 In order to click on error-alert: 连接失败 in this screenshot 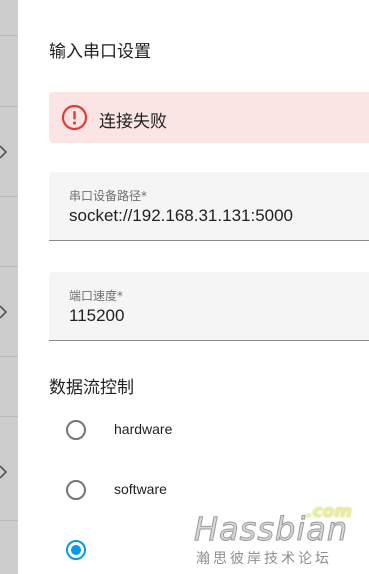, I will do `click(209, 117)`.